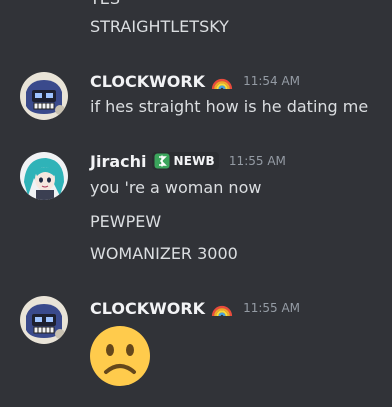  I want to click on timestamp: 11:54 AM, so click(271, 81).